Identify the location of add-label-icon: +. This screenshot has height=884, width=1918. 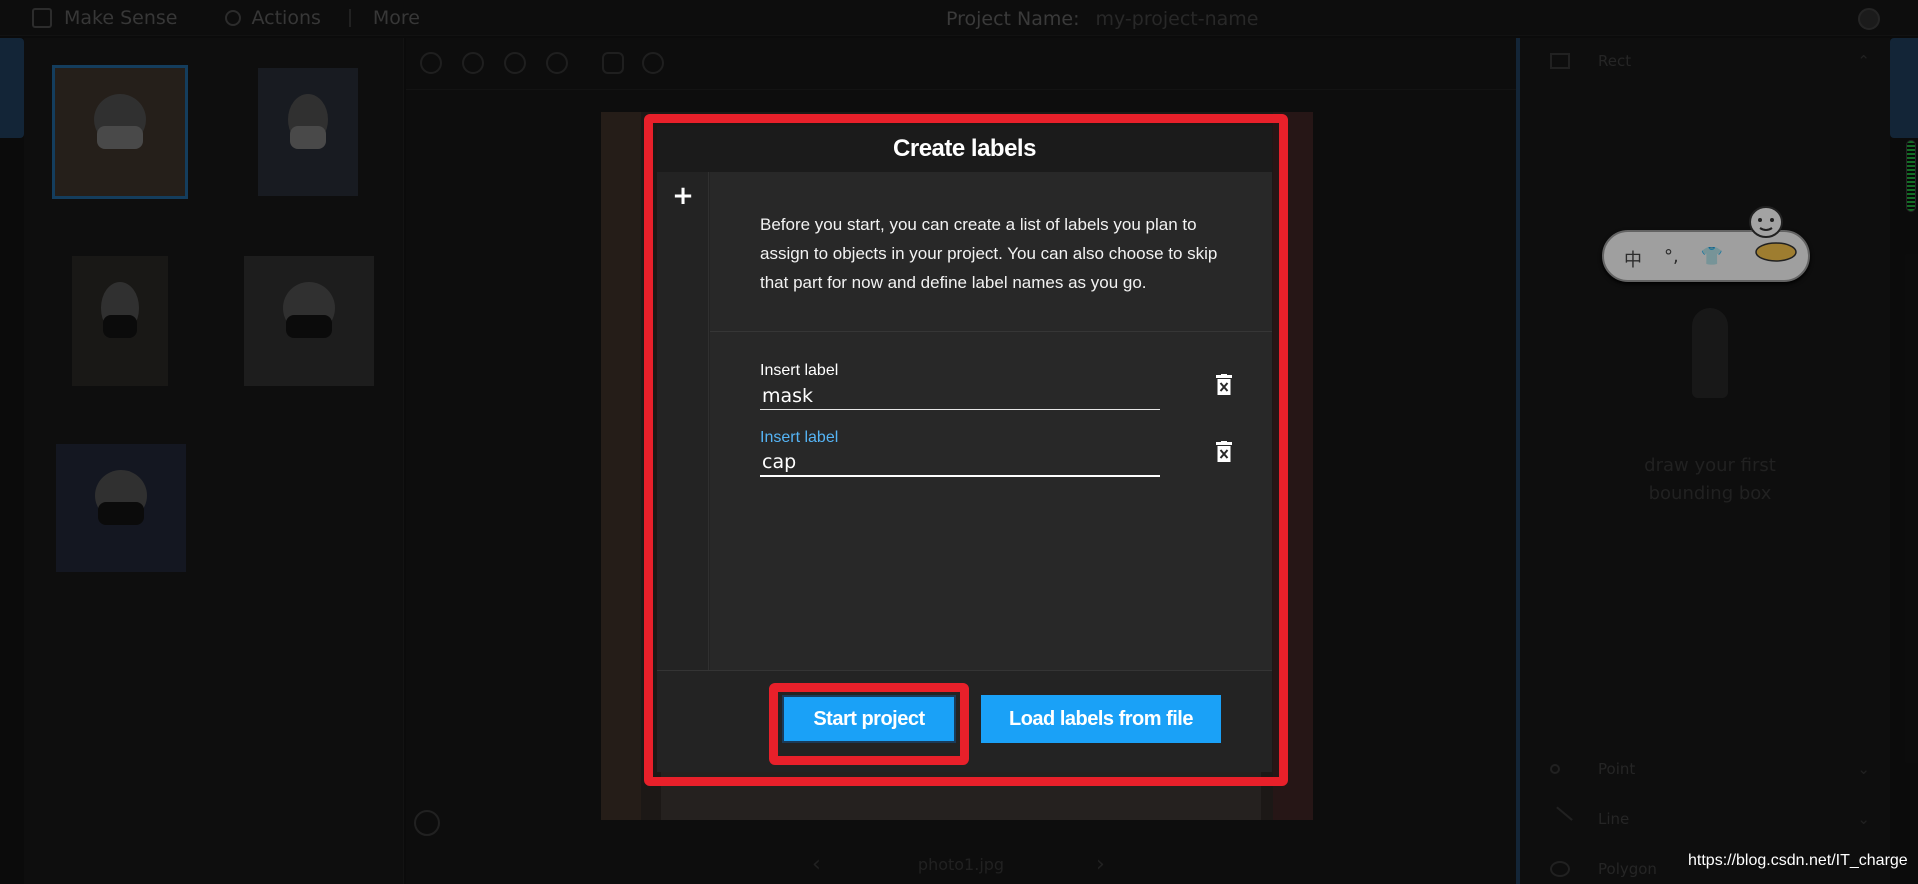
(683, 196).